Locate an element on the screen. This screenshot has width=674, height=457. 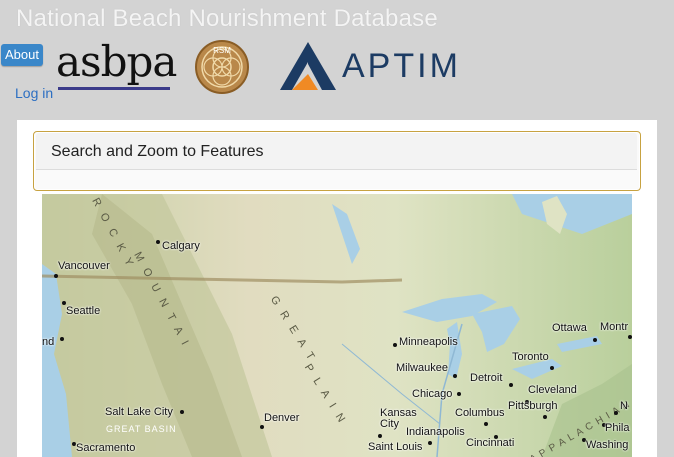
rsm-logo: RSM is located at coordinates (222, 67).